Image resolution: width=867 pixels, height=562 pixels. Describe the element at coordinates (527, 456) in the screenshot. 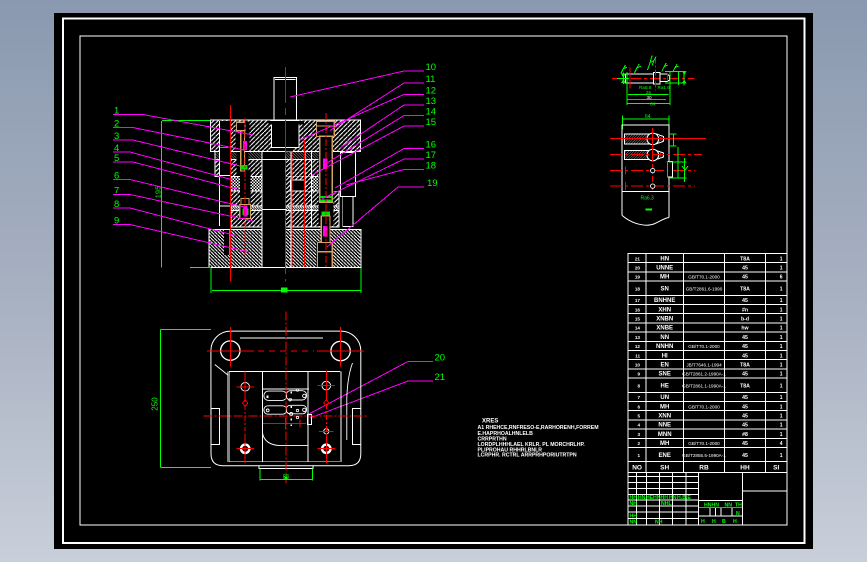

I see `svg-text: LCRPHR. RCTRL ARRPRHPORIUTRTPN` at that location.